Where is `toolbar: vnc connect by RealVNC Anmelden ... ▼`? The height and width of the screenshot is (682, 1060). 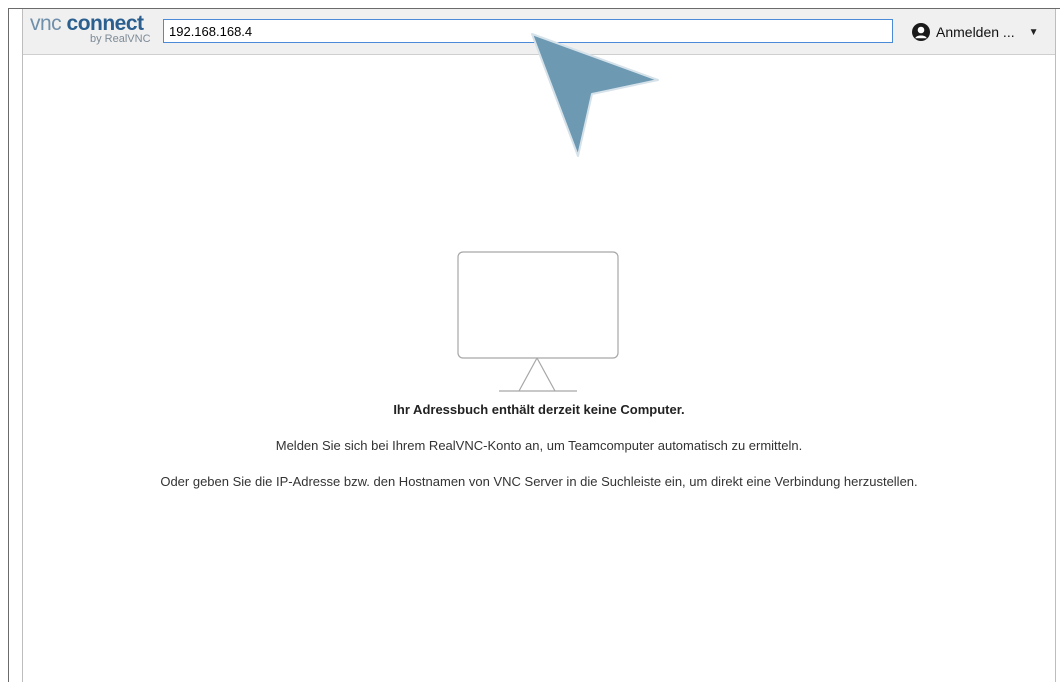
toolbar: vnc connect by RealVNC Anmelden ... ▼ is located at coordinates (539, 32).